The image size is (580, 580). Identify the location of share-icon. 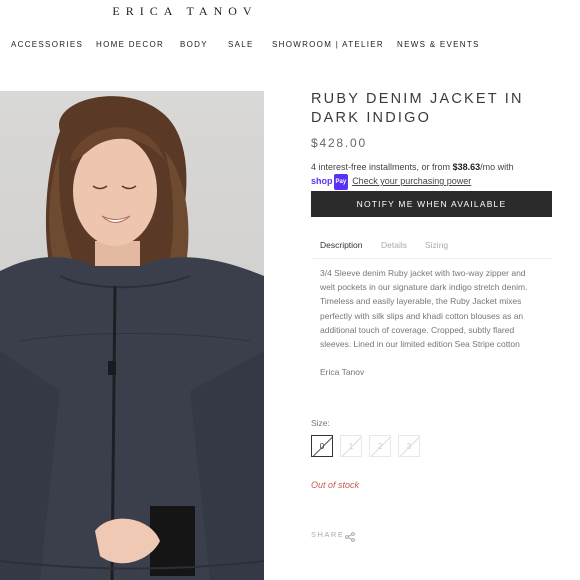
(350, 538).